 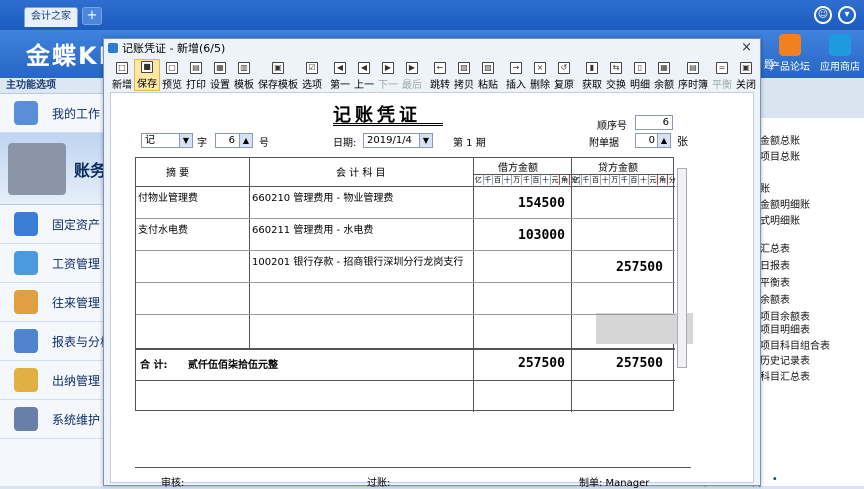 What do you see at coordinates (564, 68) in the screenshot?
I see `restore-icon: ↺` at bounding box center [564, 68].